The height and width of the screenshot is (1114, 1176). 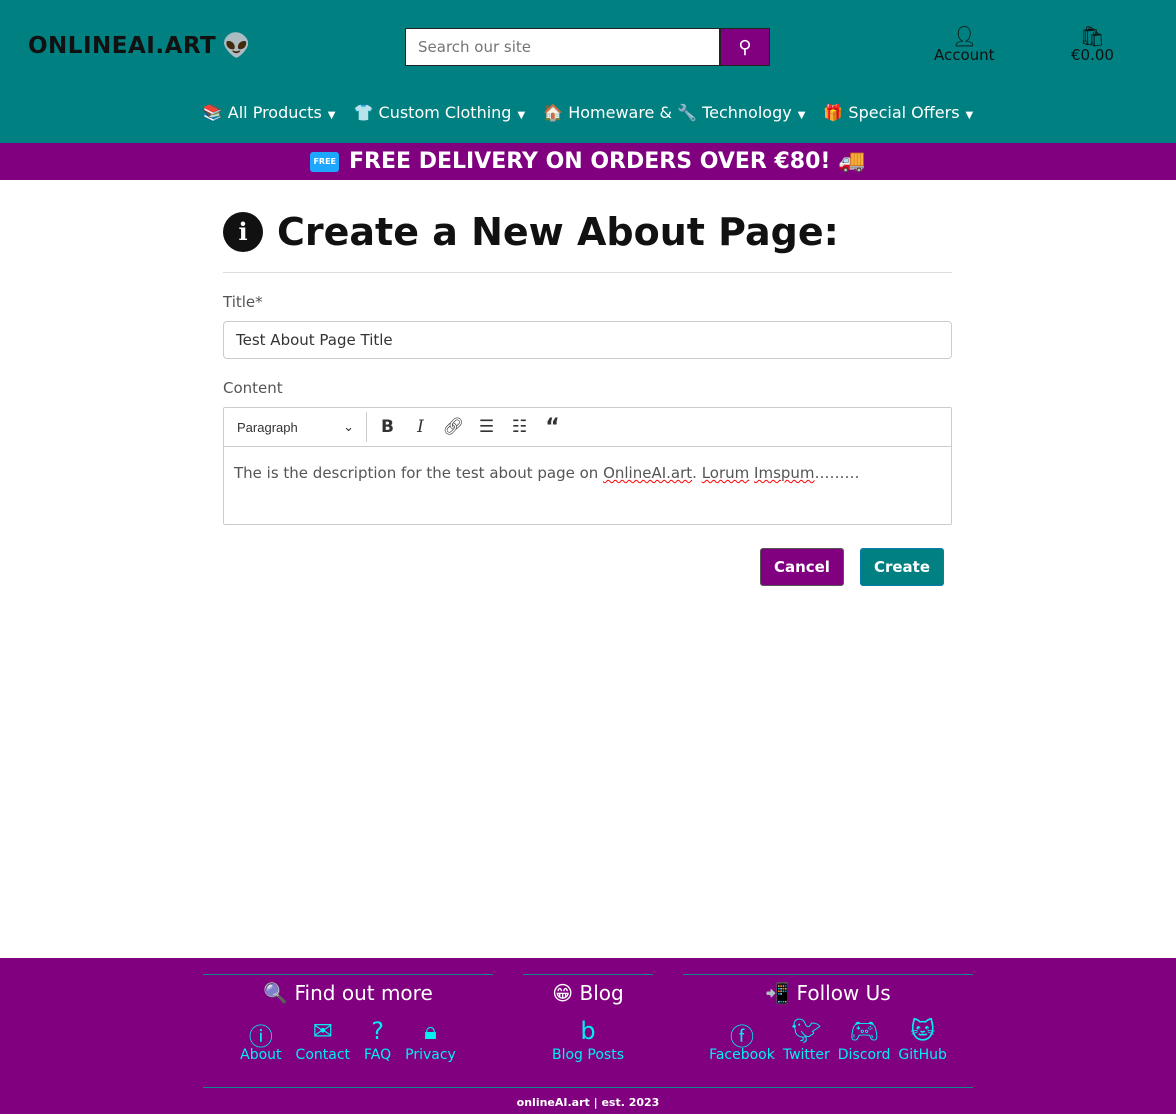 What do you see at coordinates (843, 993) in the screenshot?
I see `footer-heading-text: Follow Us` at bounding box center [843, 993].